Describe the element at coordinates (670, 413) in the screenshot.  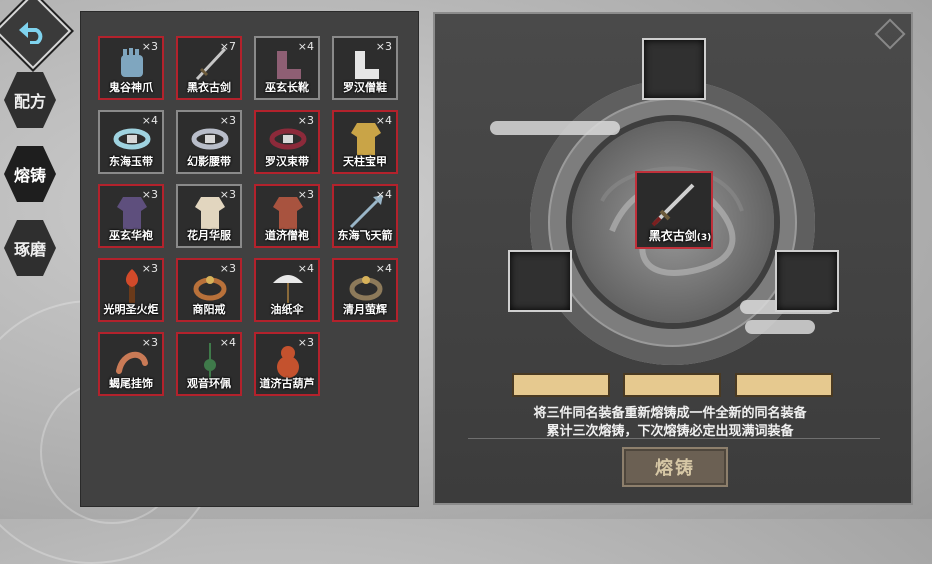
I see `forge-description-line1: 将三件同名装备重新熔铸成一件全新的同名装备` at that location.